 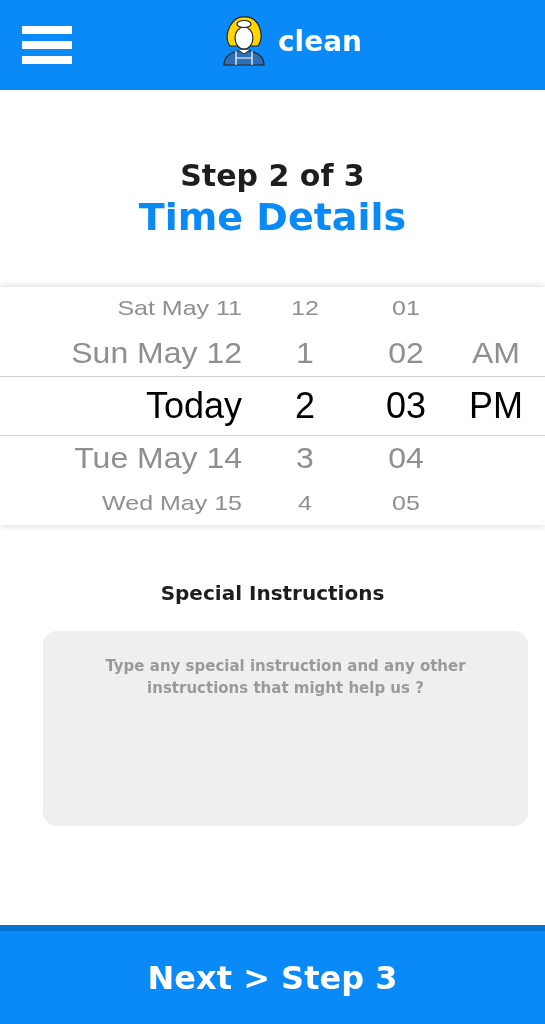 I want to click on picker-row: Tue May 14 3 04, so click(x=272, y=459).